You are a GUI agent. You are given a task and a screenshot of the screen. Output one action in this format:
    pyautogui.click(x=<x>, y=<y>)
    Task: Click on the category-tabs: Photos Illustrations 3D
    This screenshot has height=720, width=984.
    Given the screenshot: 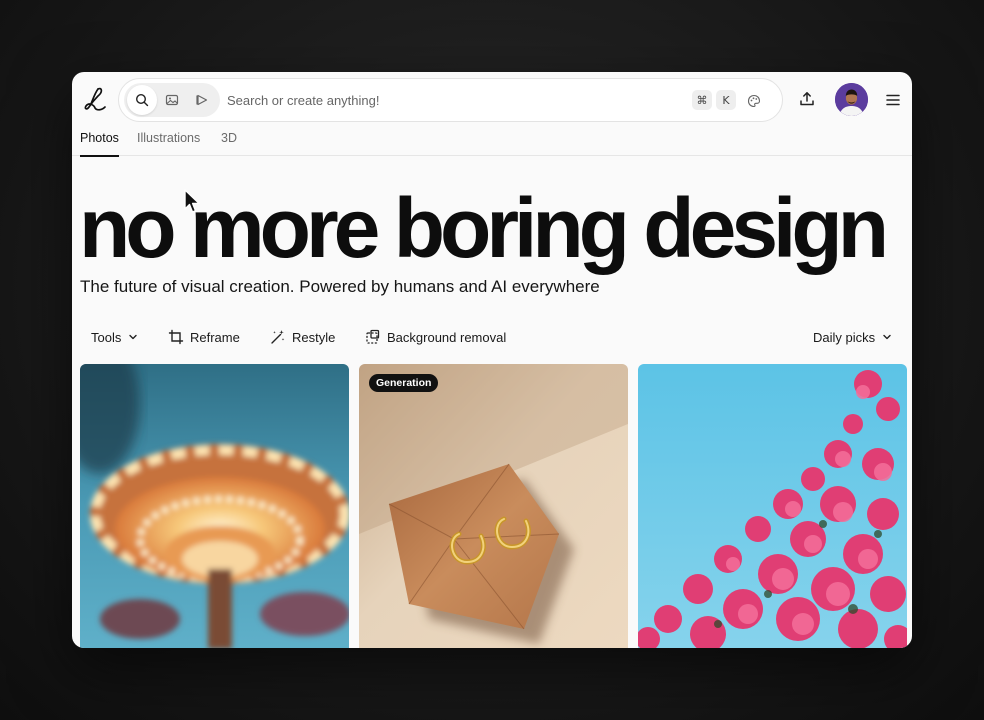 What is the action you would take?
    pyautogui.click(x=492, y=142)
    